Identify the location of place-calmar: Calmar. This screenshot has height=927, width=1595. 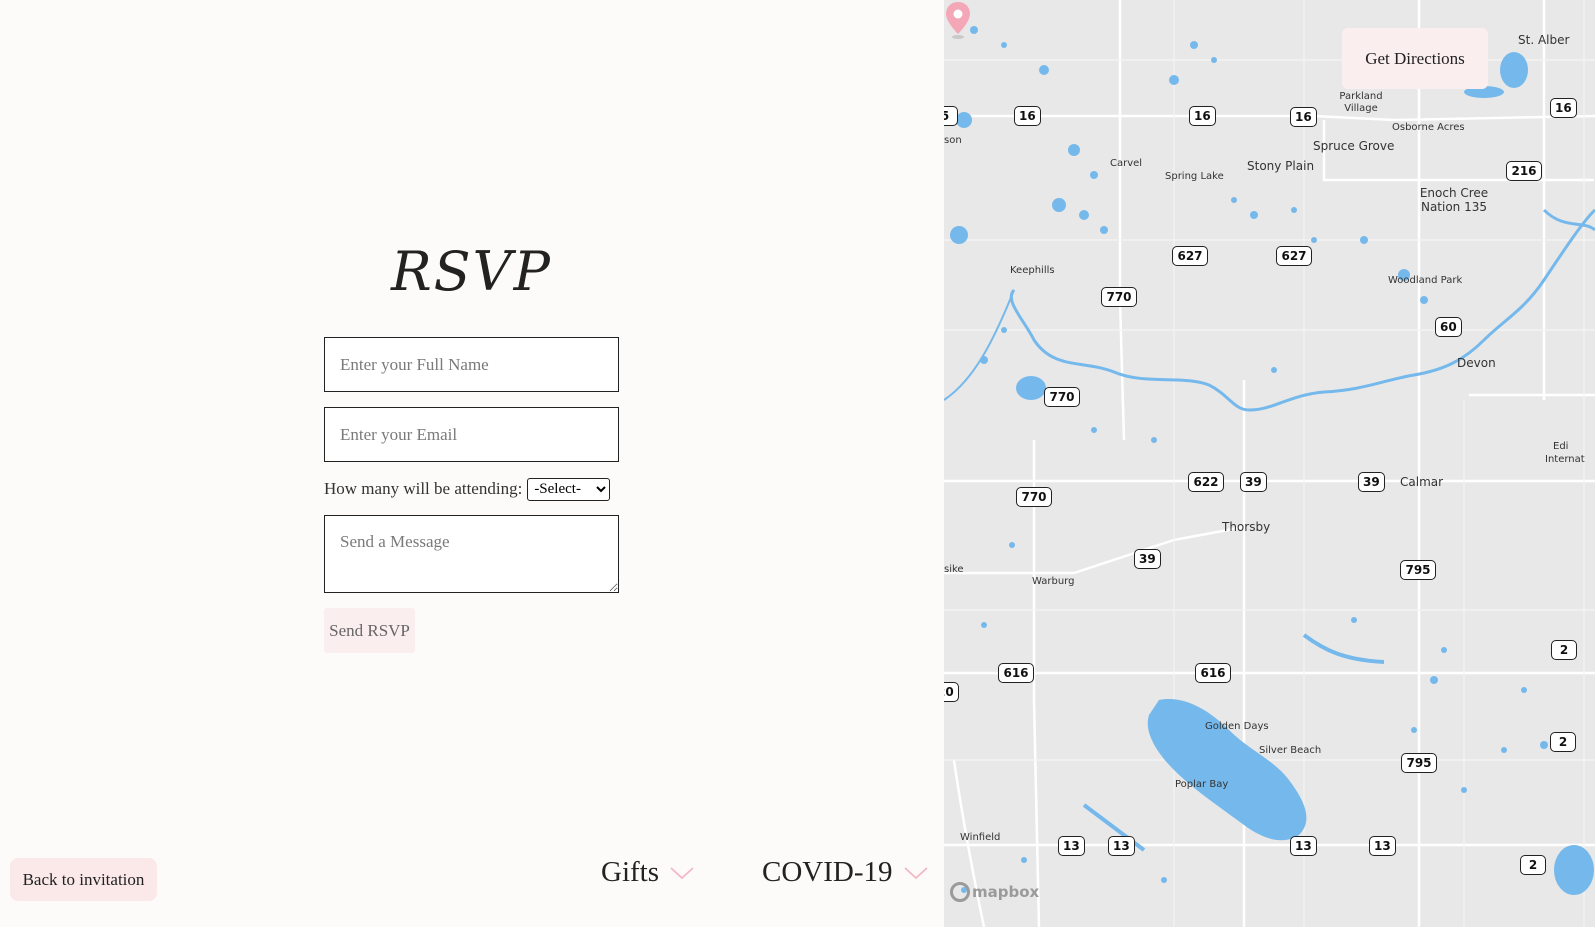
(1422, 482).